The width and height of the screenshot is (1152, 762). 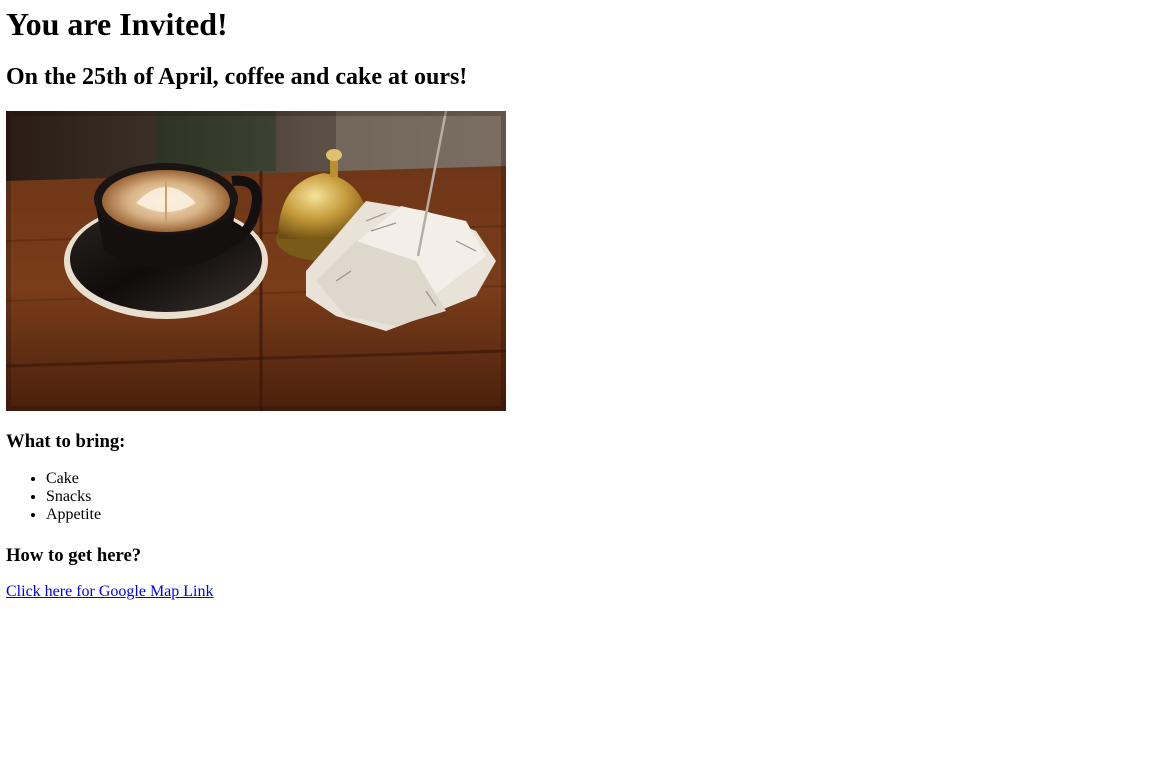 I want to click on list-item: Snacks, so click(x=73, y=497).